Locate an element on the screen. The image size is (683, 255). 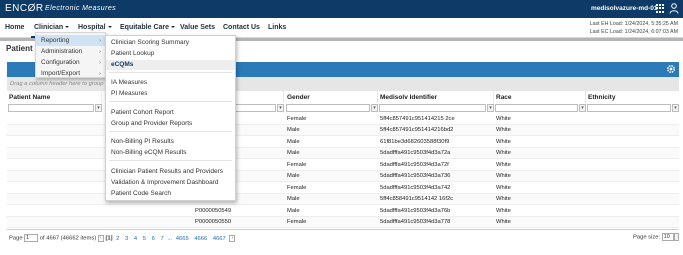
page-size-input: 10 is located at coordinates (667, 237).